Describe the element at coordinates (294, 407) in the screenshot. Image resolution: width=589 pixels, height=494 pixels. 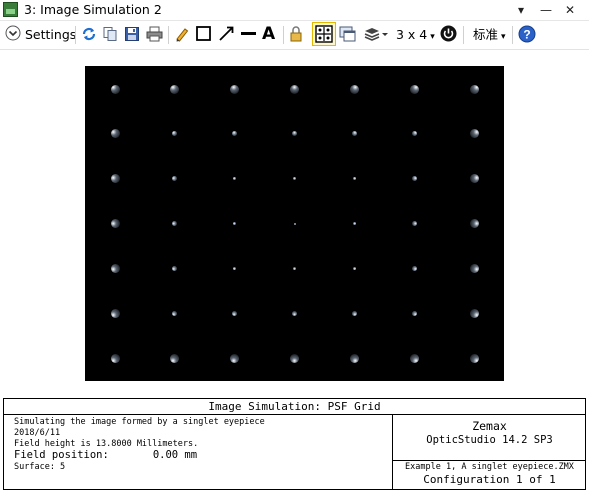
I see `info-title: Image Simulation: PSF Grid` at that location.